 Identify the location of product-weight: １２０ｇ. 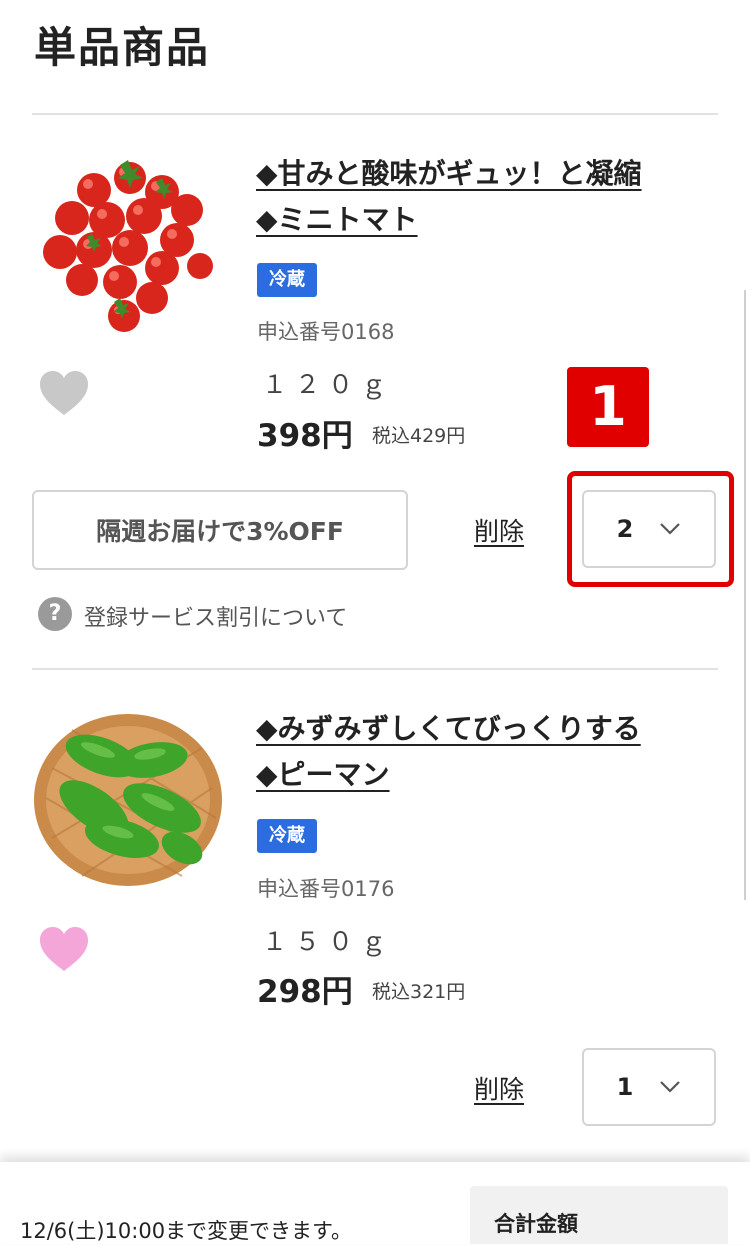
(328, 384).